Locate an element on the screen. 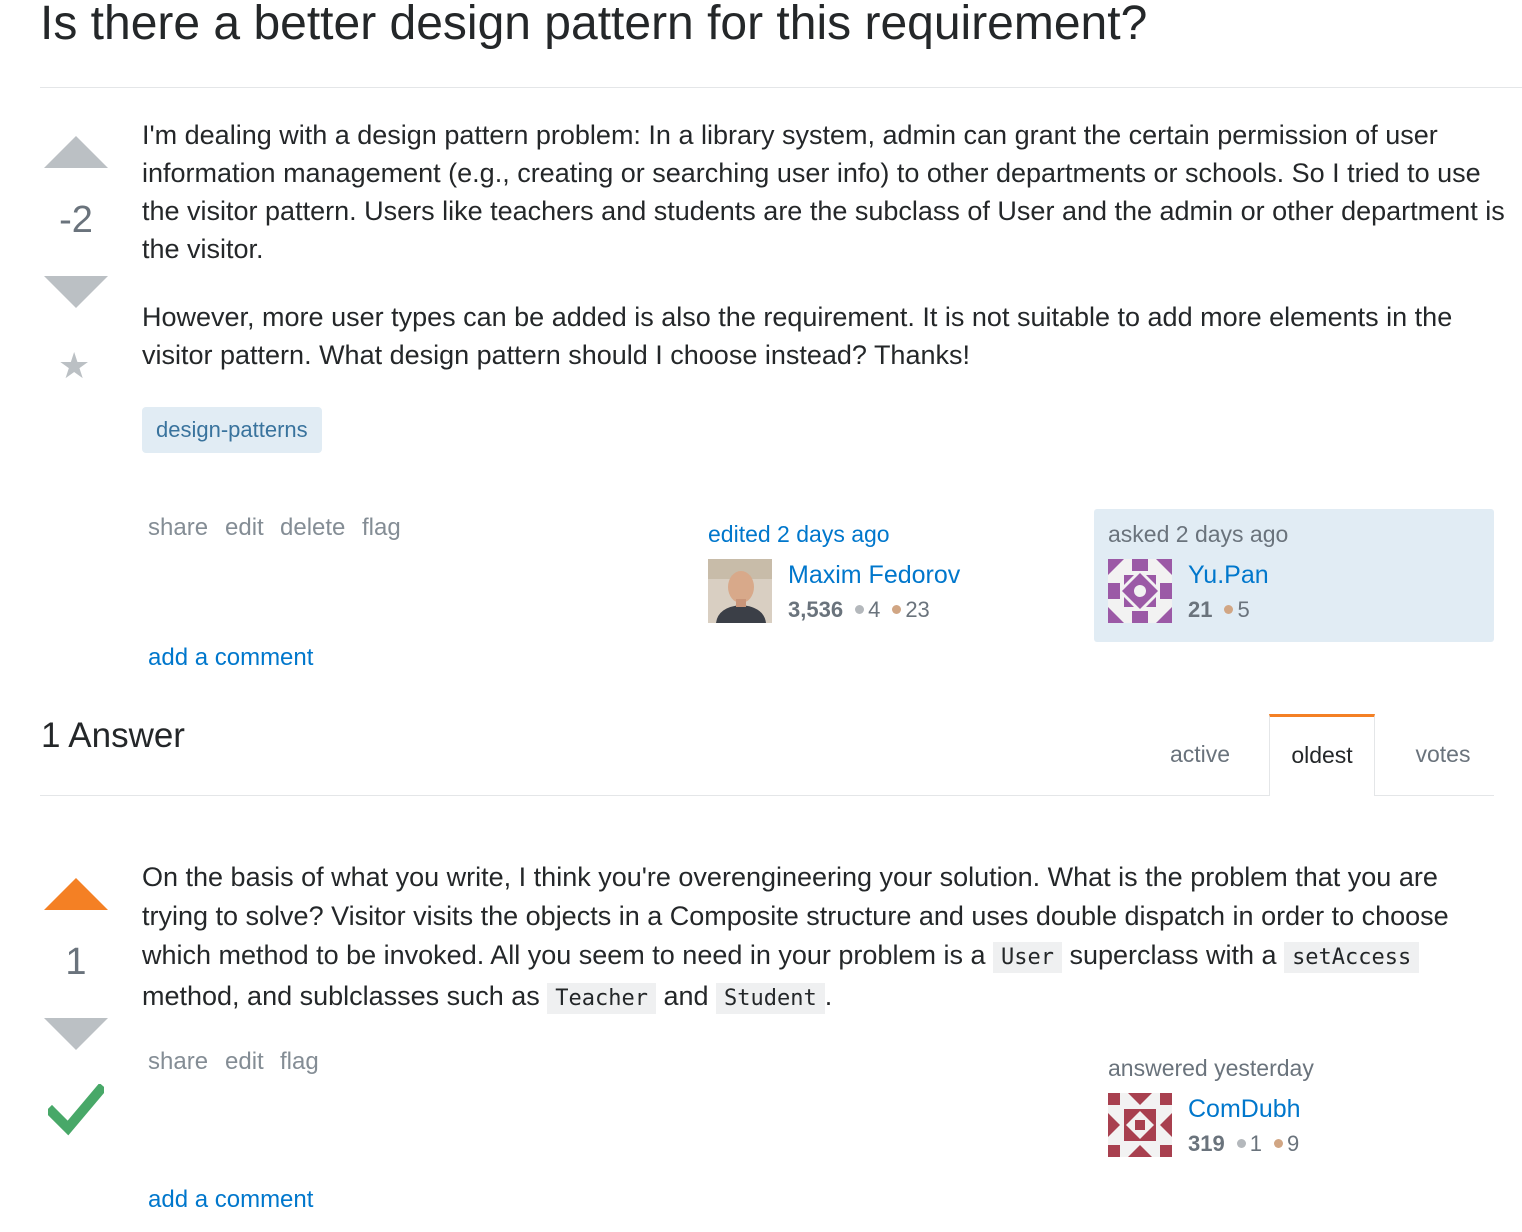  answer-text: method, and sublclasses such as is located at coordinates (345, 996).